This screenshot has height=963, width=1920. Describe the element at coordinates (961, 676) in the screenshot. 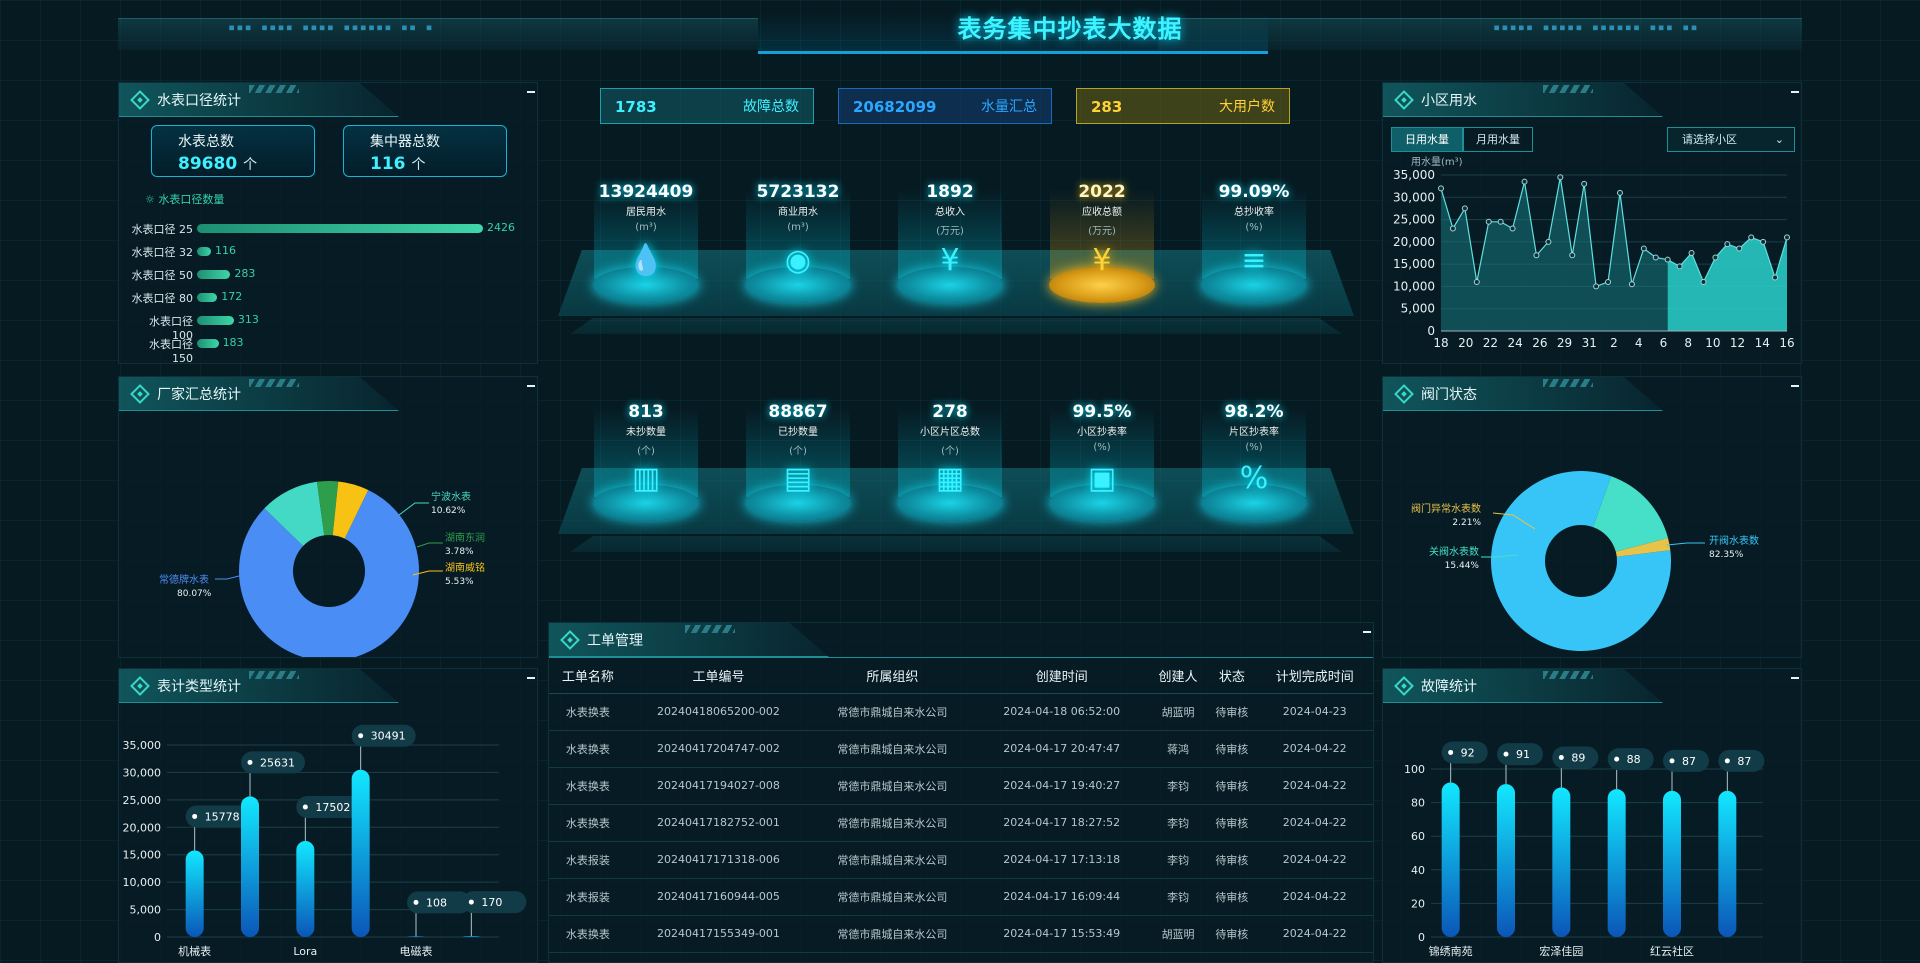

I see `table-header-row: 工单名称 工单编号 所属组织 创建时间 创建人 状态 计划完成时间` at that location.